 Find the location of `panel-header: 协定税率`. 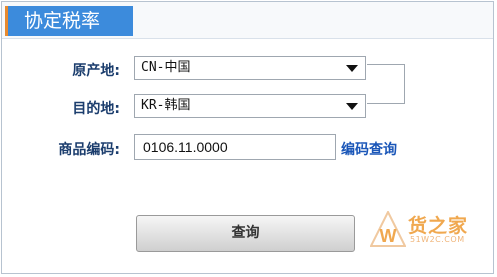

panel-header: 协定税率 is located at coordinates (247, 20).